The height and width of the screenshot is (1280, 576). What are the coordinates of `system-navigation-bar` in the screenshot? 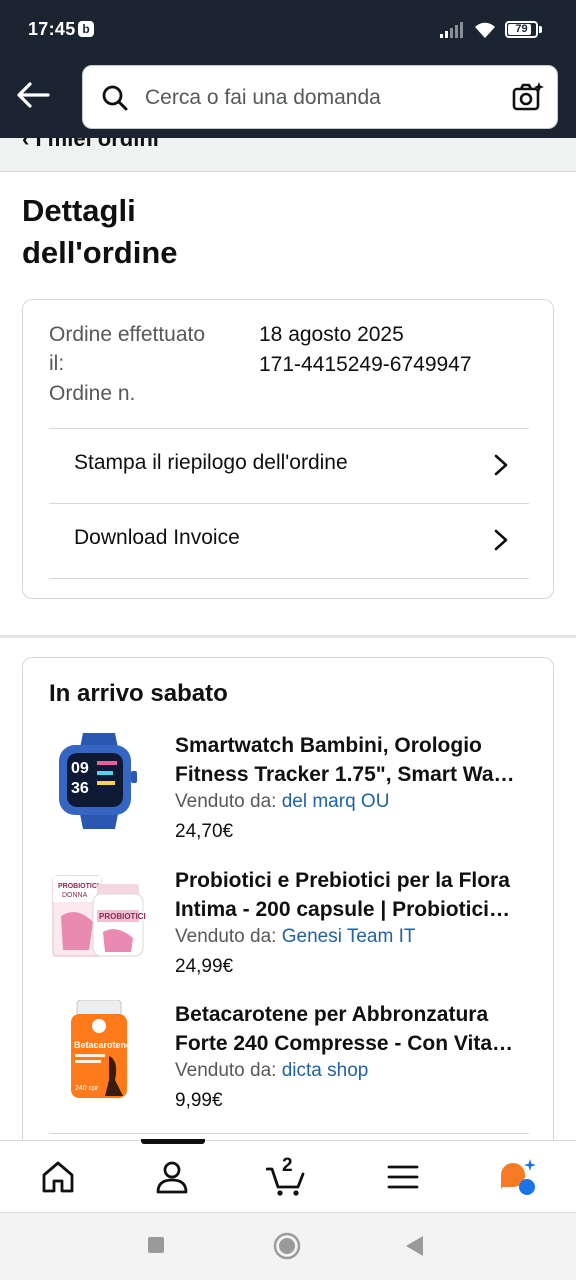 It's located at (288, 1246).